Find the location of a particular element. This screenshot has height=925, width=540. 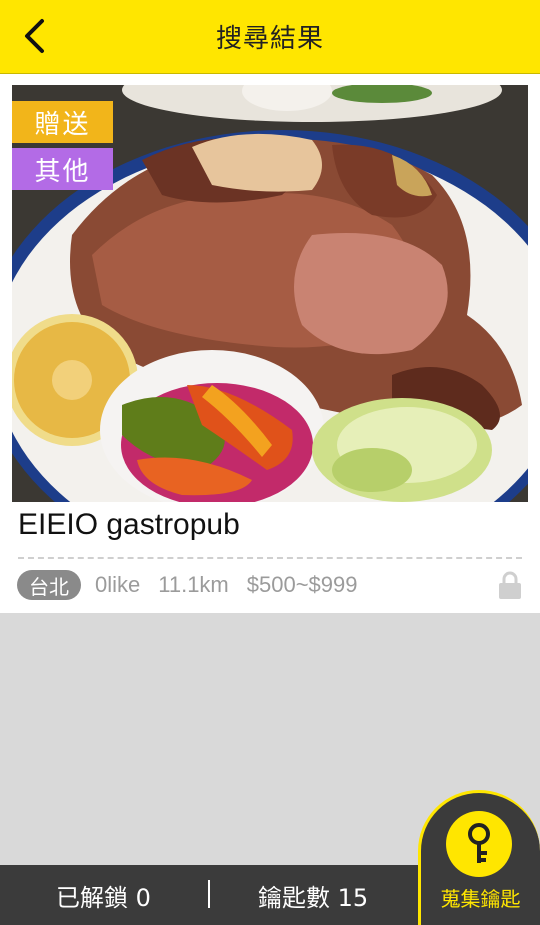

distance: 11.1km is located at coordinates (193, 584).